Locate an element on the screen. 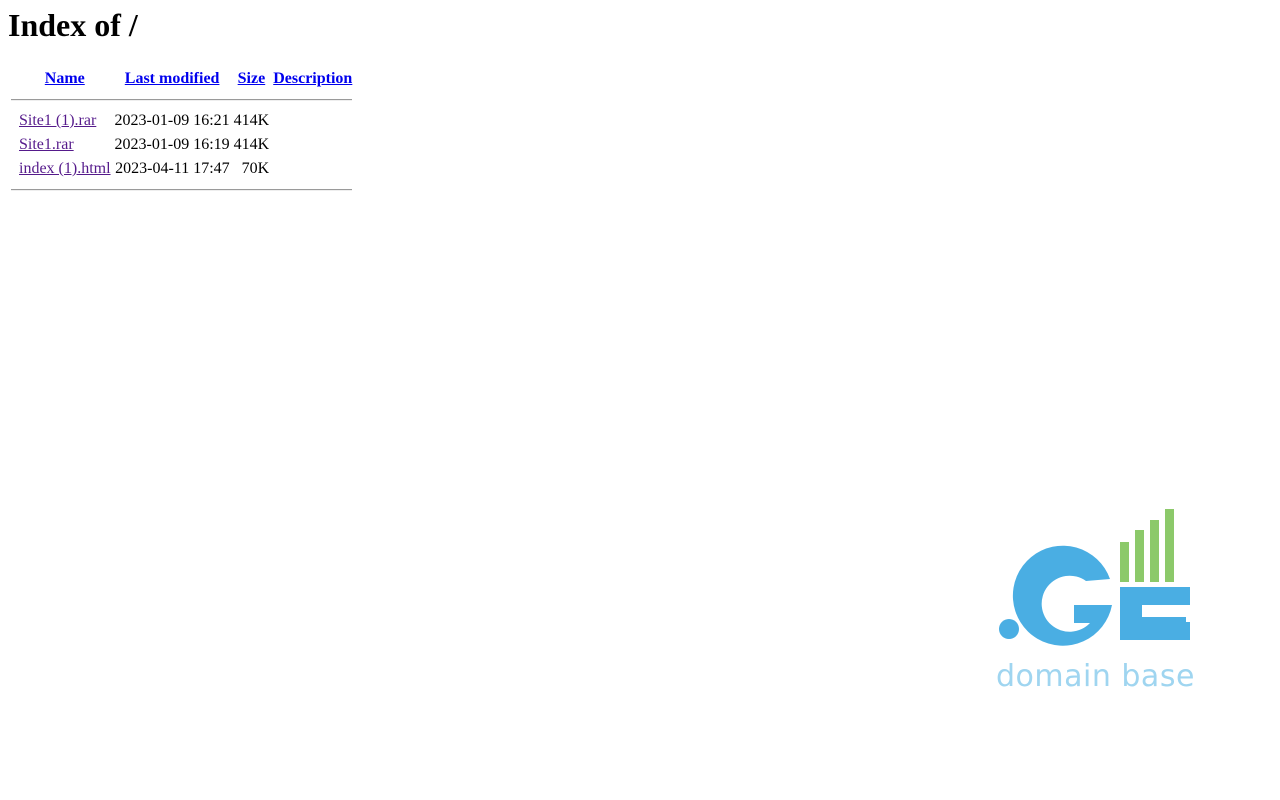 Image resolution: width=1280 pixels, height=800 pixels. logo-e-icon is located at coordinates (1155, 613).